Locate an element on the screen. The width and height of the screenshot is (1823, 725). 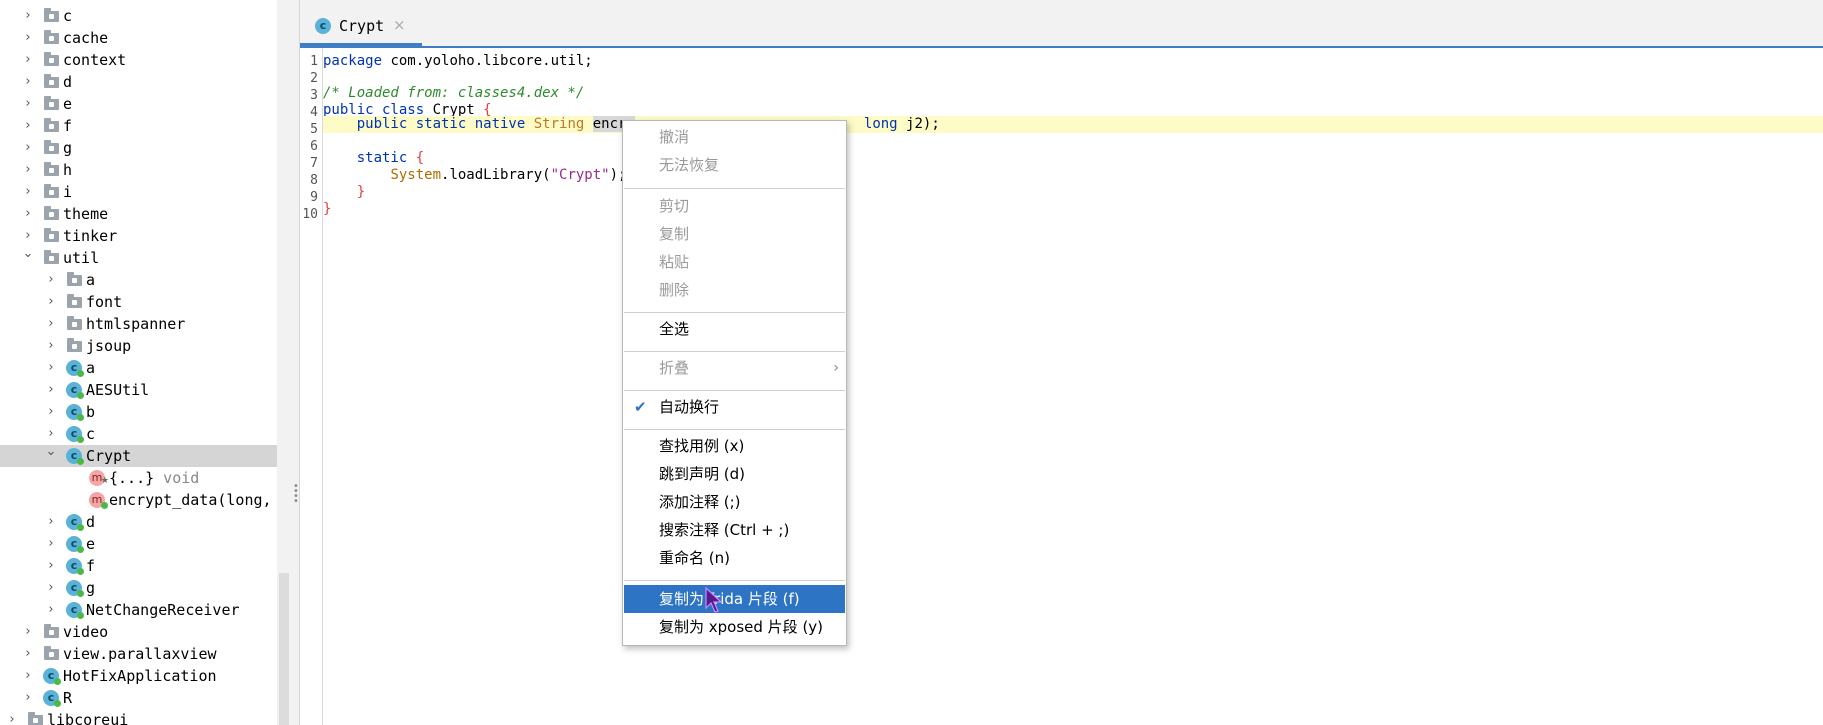
tree-item-label: tinker is located at coordinates (90, 236).